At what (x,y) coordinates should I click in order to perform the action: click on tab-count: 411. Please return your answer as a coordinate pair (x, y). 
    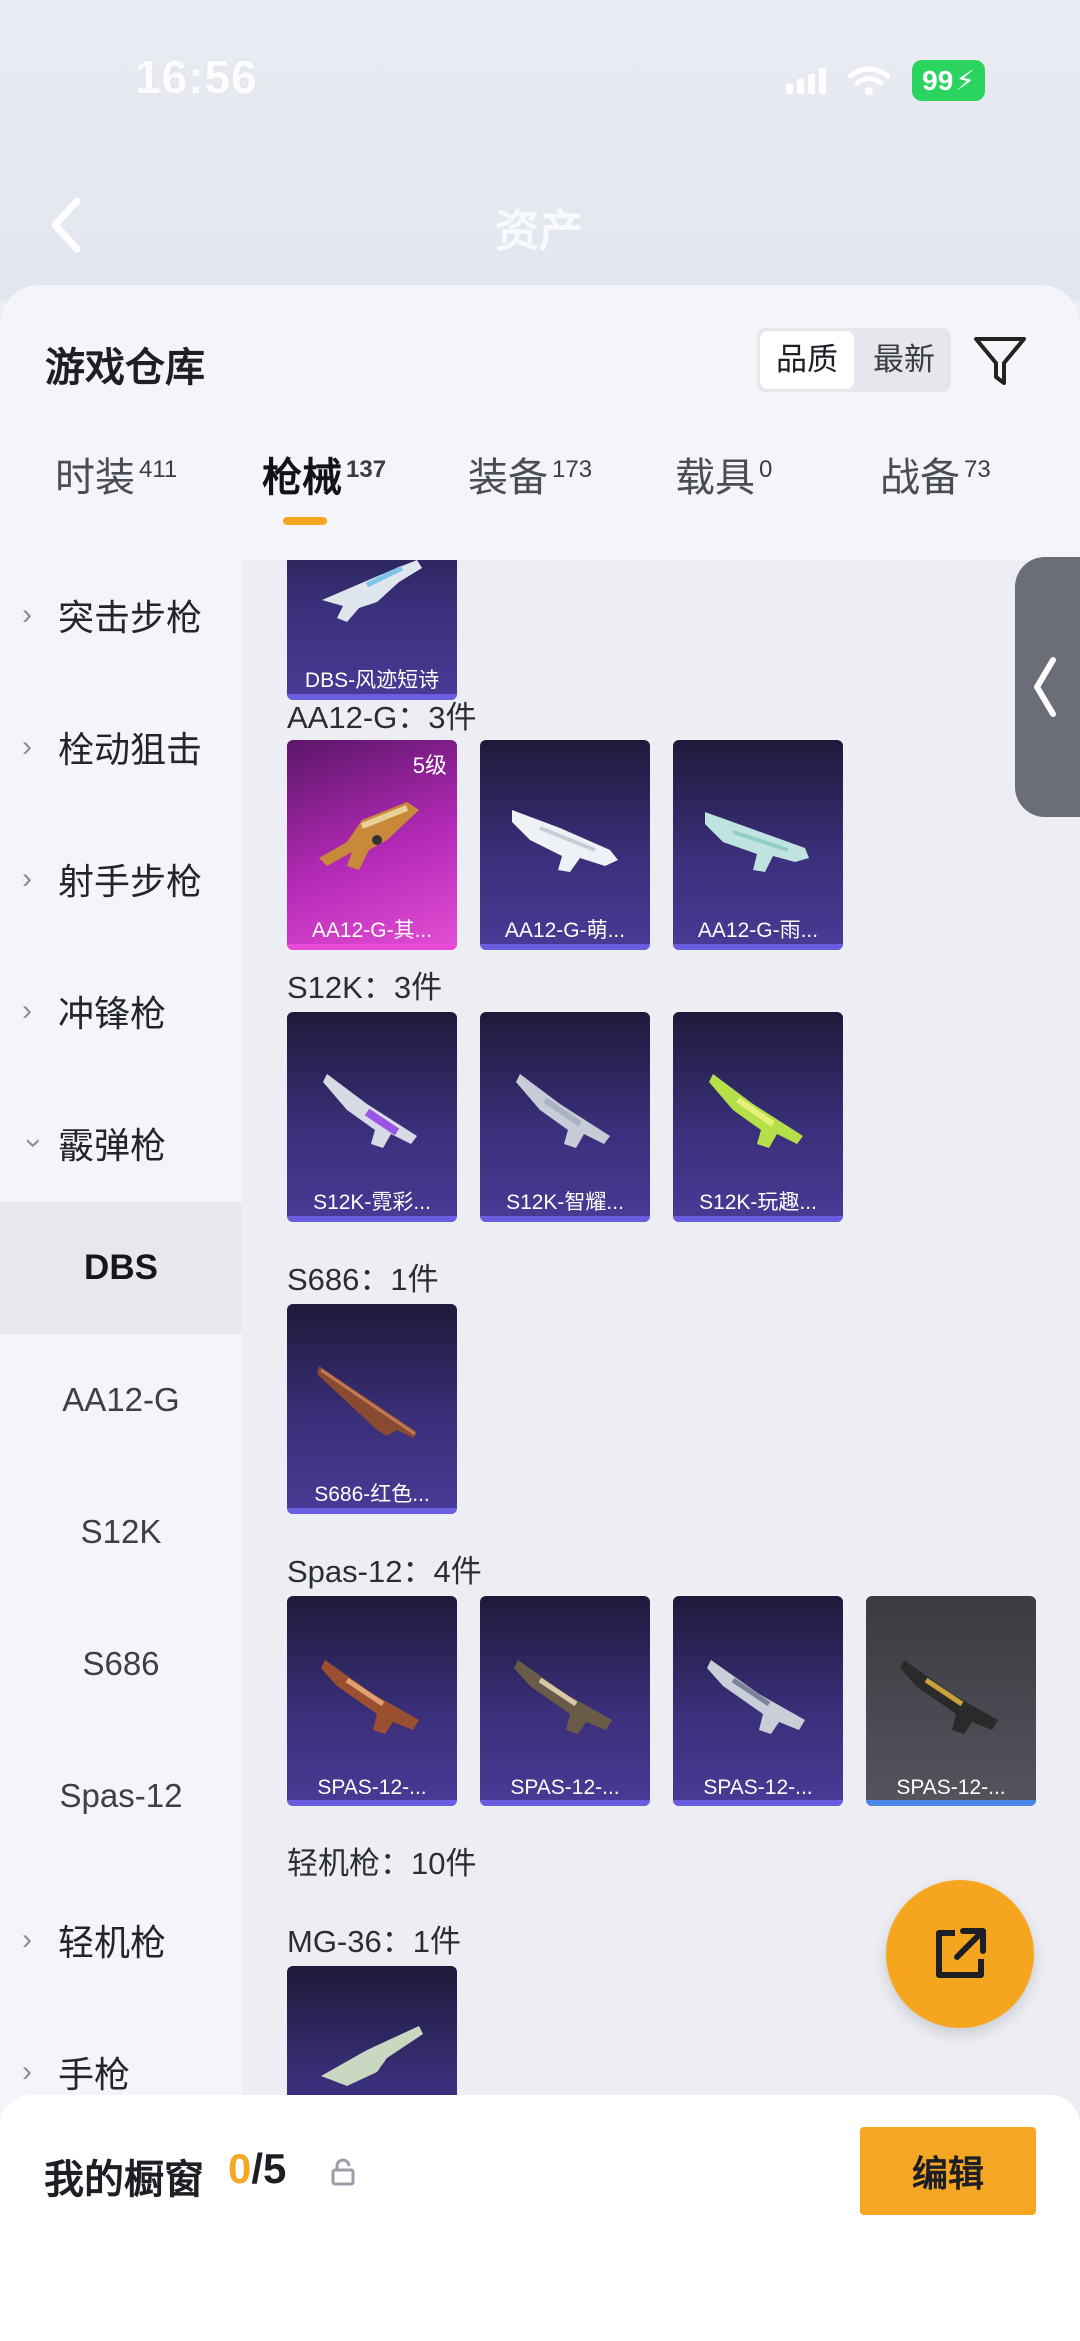
    Looking at the image, I should click on (158, 469).